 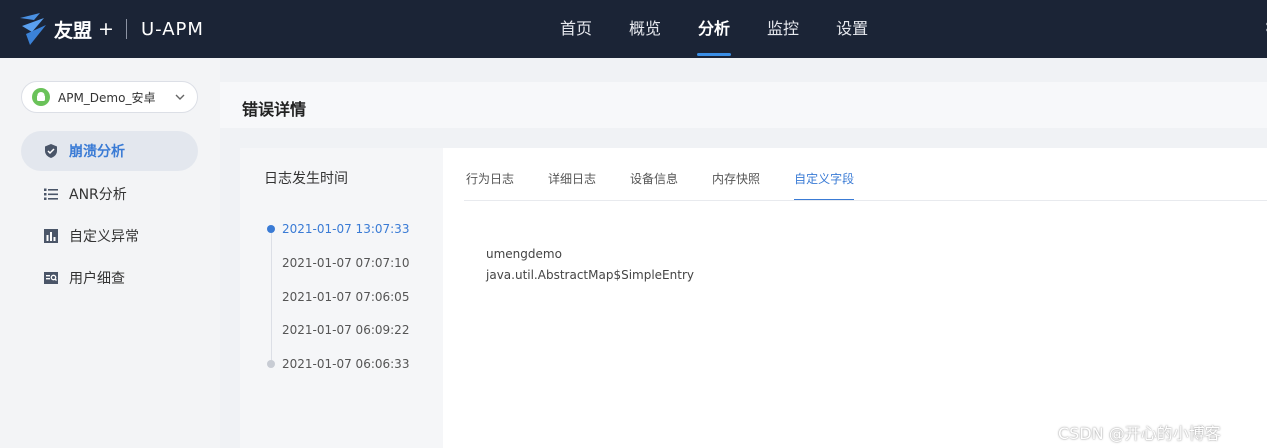 I want to click on user-search-icon, so click(x=51, y=278).